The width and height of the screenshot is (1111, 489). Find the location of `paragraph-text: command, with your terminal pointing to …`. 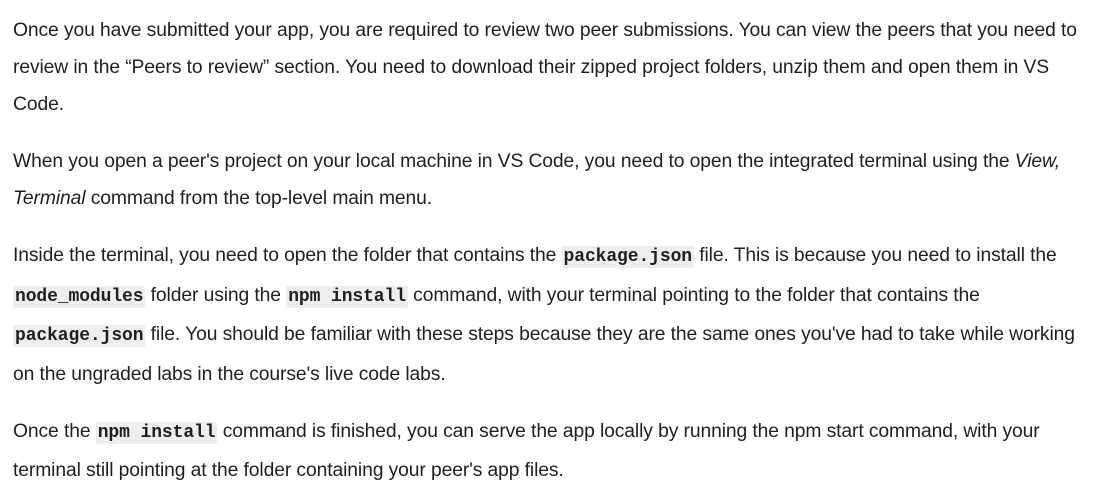

paragraph-text: command, with your terminal pointing to … is located at coordinates (693, 295).